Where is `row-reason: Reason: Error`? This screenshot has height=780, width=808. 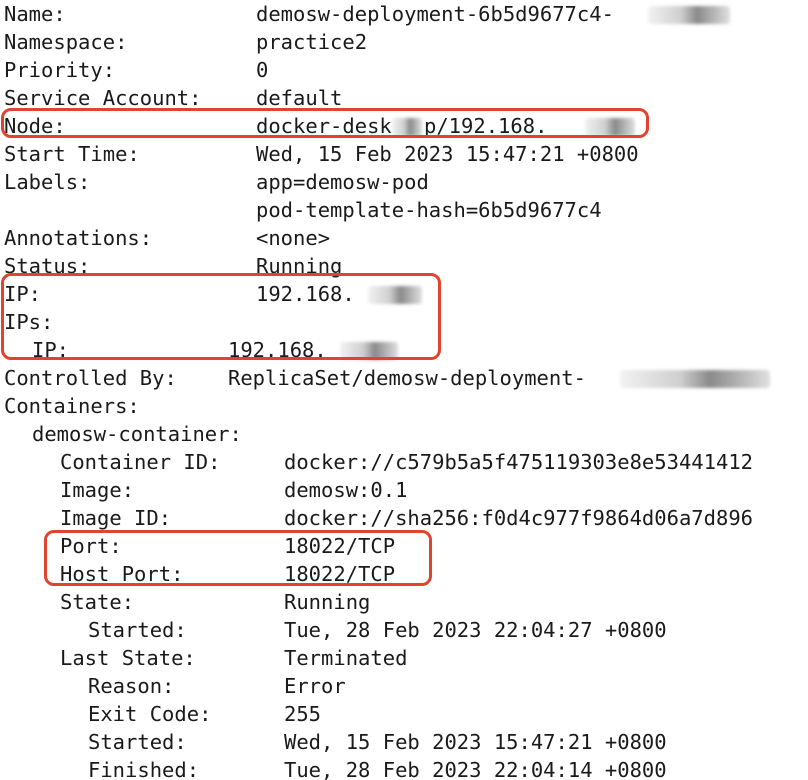
row-reason: Reason: Error is located at coordinates (173, 686).